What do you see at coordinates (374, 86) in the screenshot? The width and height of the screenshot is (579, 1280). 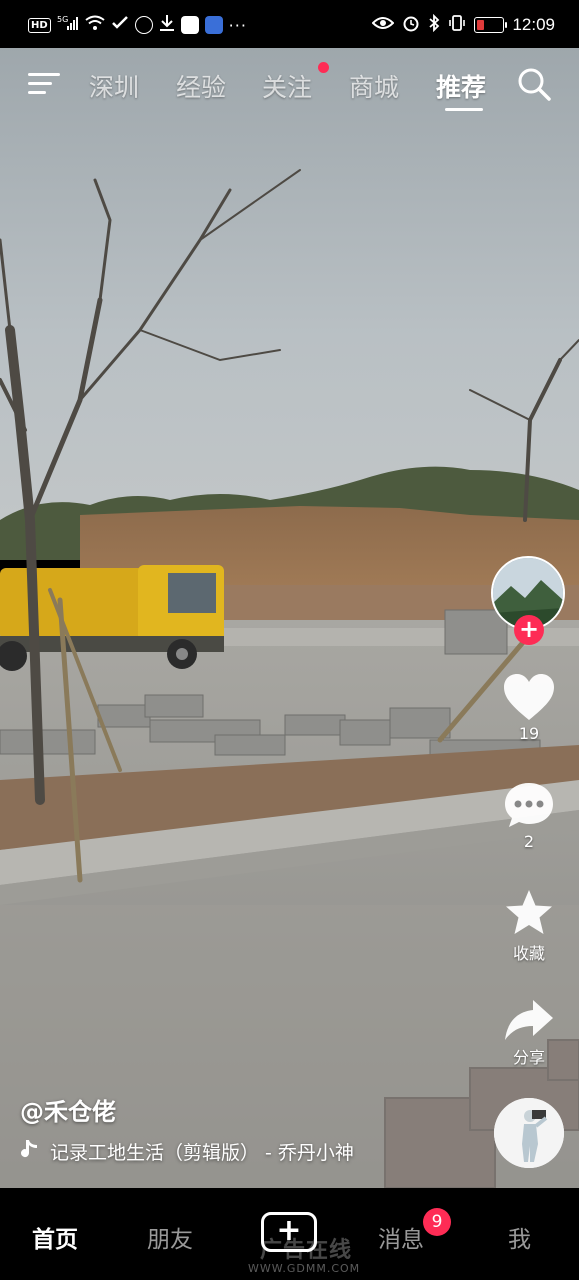 I see `tab-mall: 商城` at bounding box center [374, 86].